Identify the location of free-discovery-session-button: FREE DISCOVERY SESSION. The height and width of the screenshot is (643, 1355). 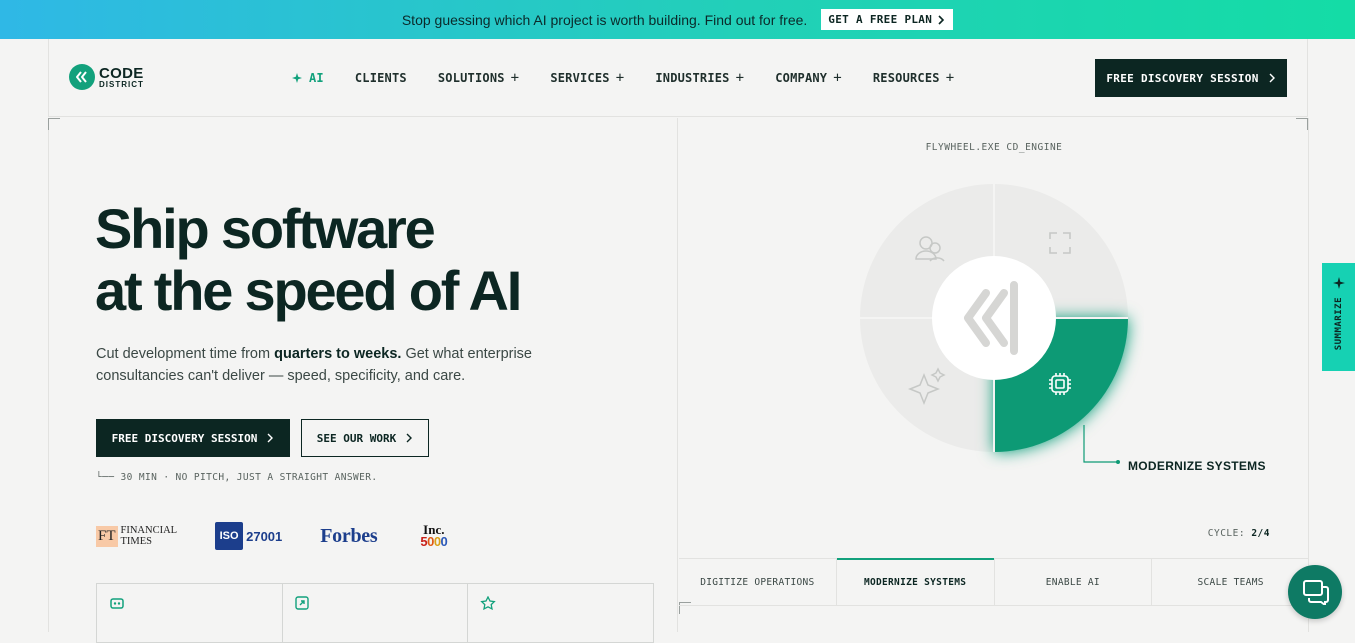
(193, 438).